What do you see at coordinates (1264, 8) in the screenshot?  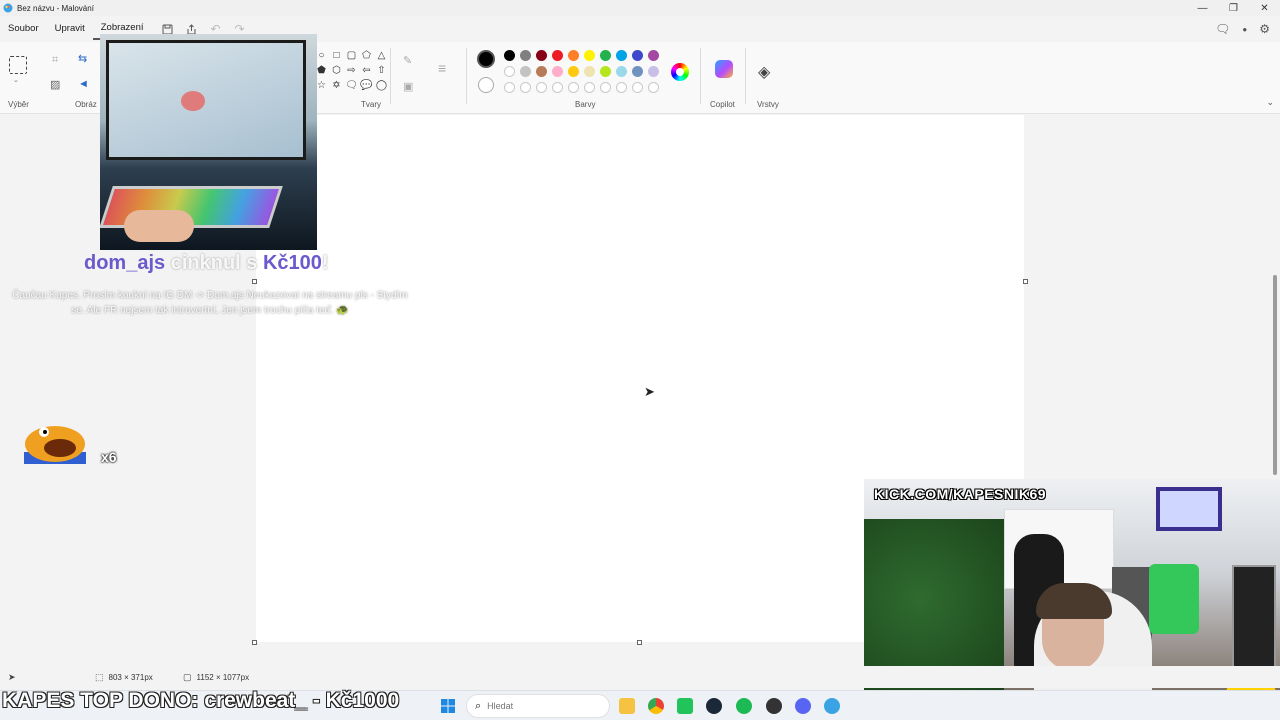 I see `close-button: ✕` at bounding box center [1264, 8].